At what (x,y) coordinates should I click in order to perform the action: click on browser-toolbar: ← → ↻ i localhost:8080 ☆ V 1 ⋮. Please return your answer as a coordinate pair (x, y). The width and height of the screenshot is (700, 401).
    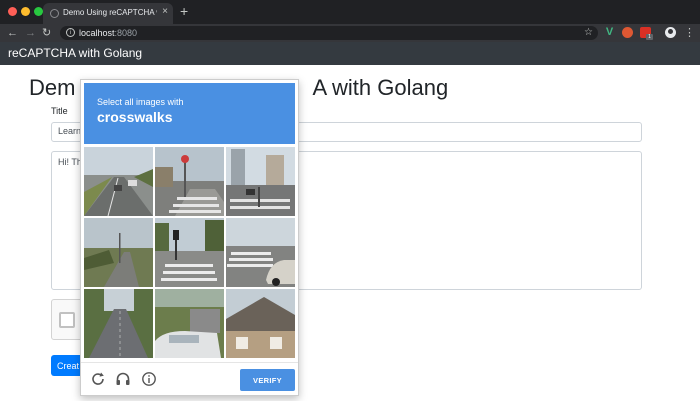
    Looking at the image, I should click on (350, 33).